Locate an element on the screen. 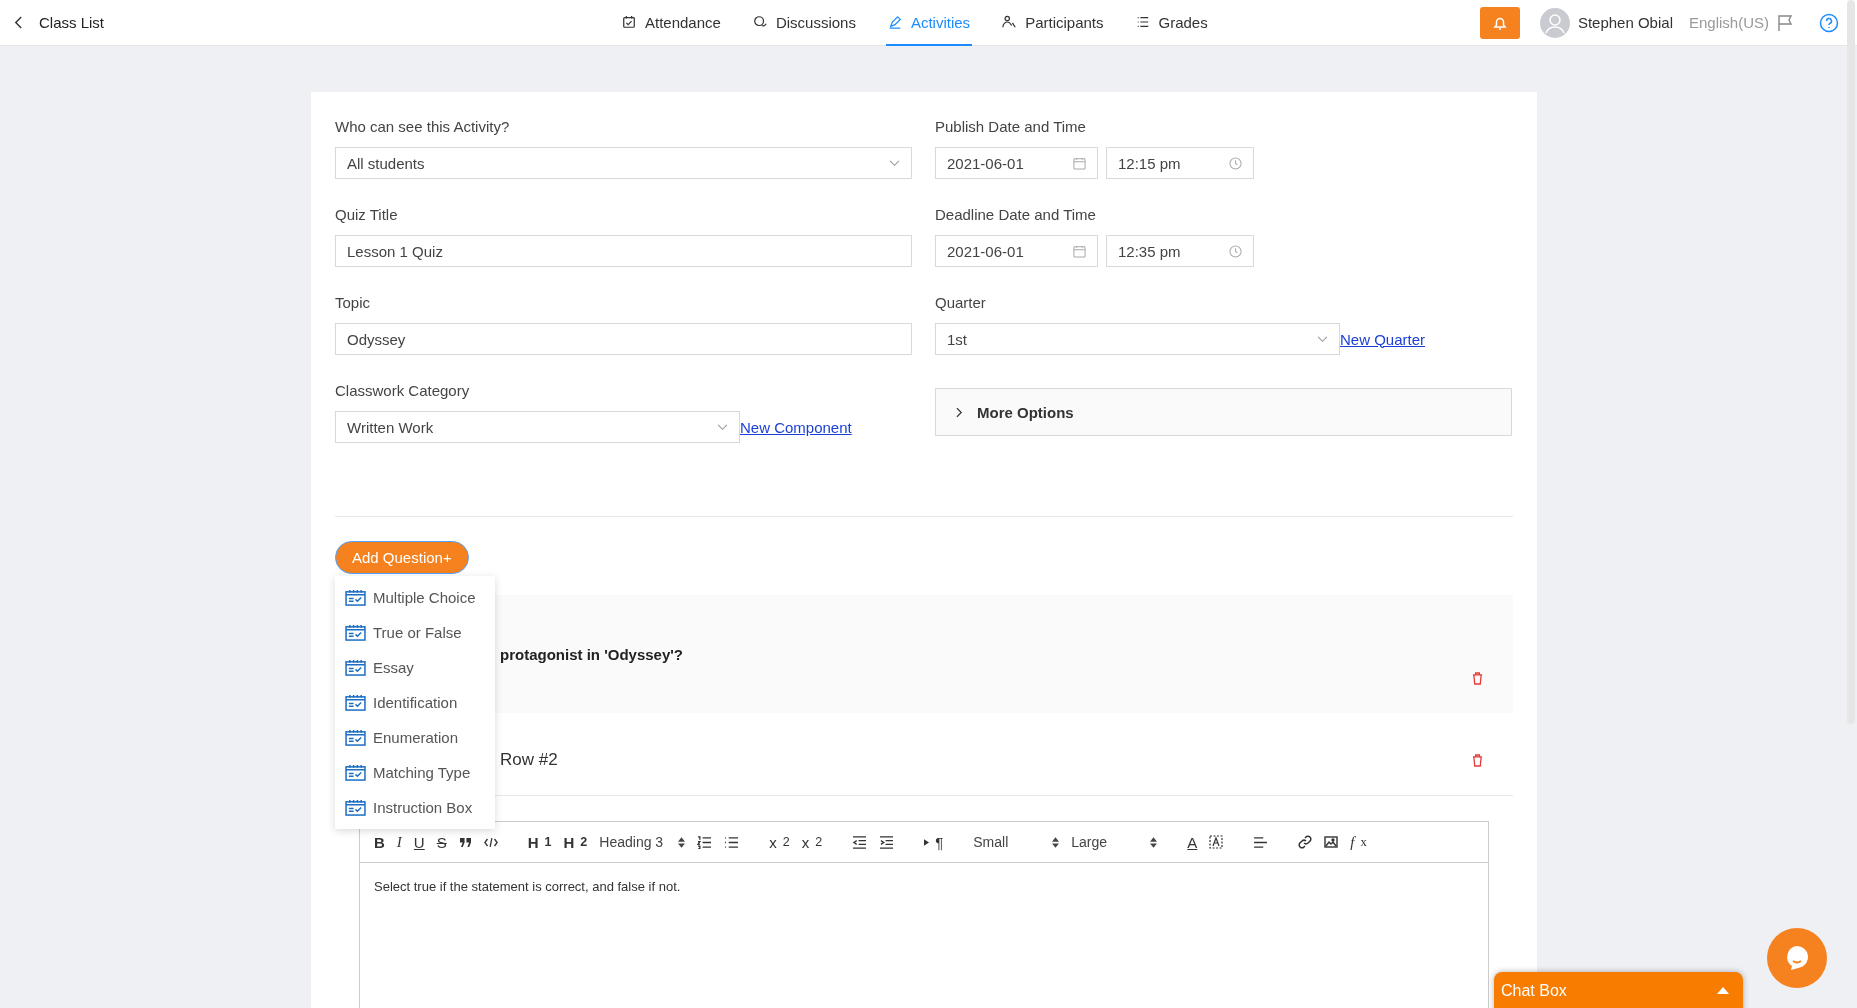  code-icon is located at coordinates (490, 842).